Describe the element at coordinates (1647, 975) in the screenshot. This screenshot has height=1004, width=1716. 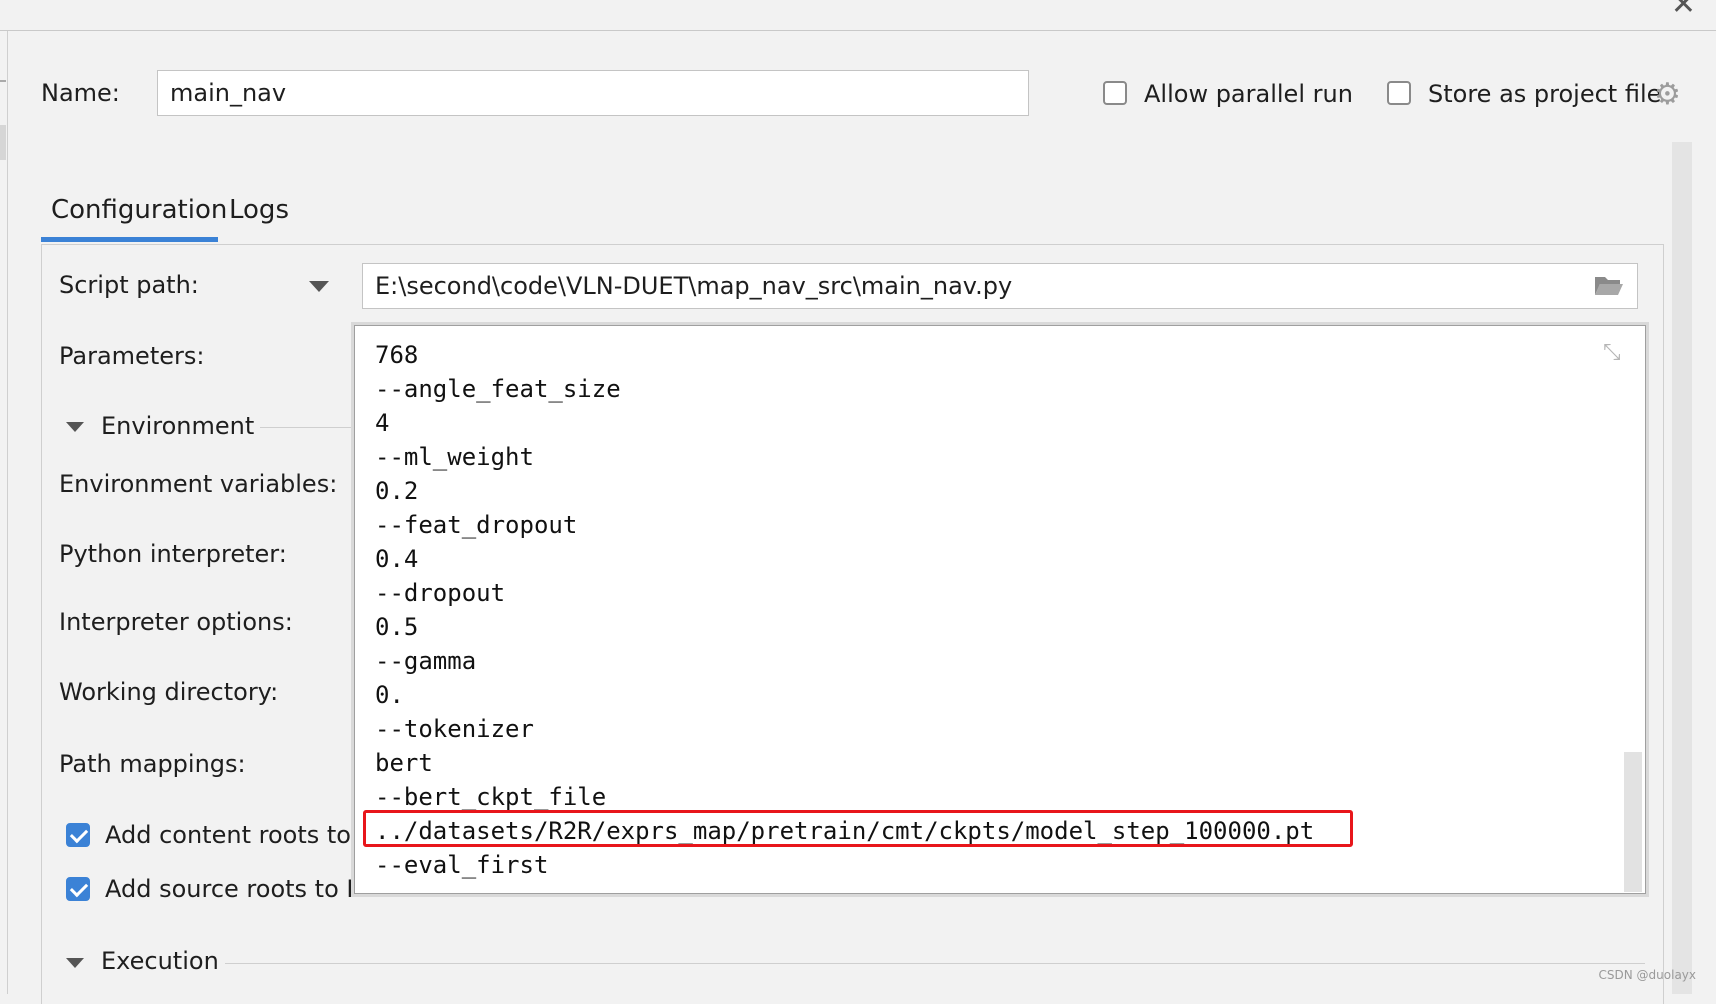
I see `watermark: CSDN @duolayx` at that location.